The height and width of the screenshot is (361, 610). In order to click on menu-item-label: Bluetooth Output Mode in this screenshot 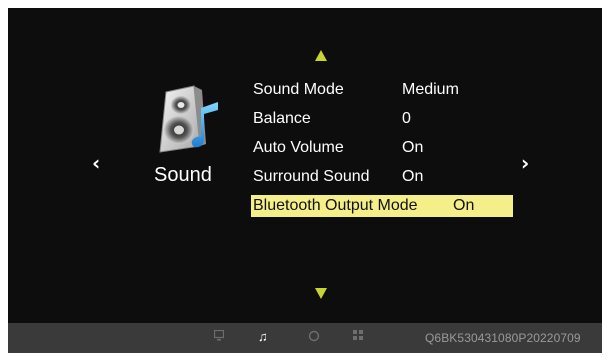, I will do `click(335, 205)`.